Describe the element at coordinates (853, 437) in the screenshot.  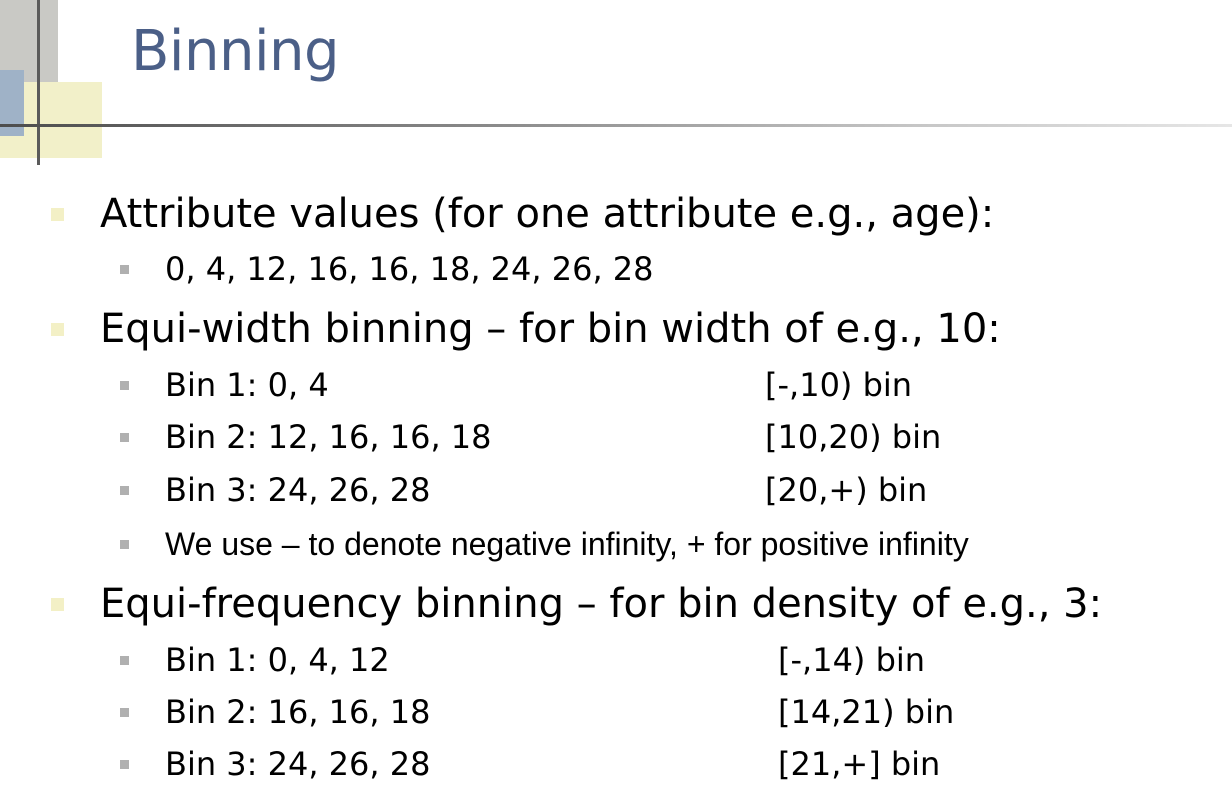
I see `bin-range: [10,20) bin` at that location.